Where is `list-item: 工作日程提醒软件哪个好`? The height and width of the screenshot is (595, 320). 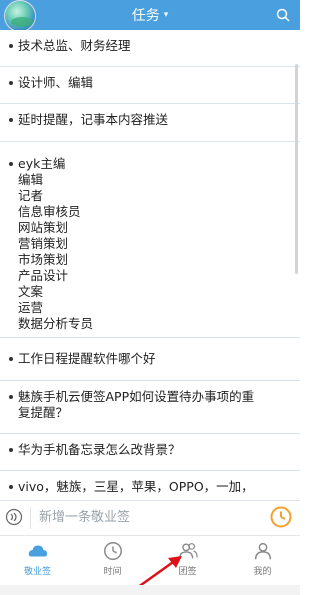
list-item: 工作日程提醒软件哪个好 is located at coordinates (150, 359).